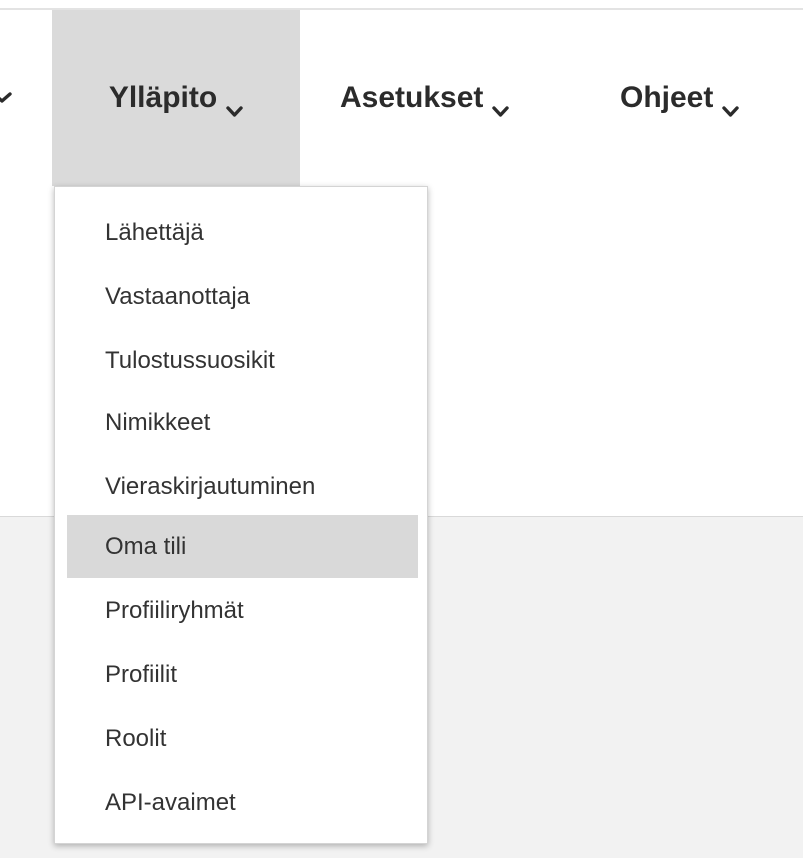 This screenshot has width=803, height=858. What do you see at coordinates (242, 738) in the screenshot?
I see `menu-item-roolit: Roolit` at bounding box center [242, 738].